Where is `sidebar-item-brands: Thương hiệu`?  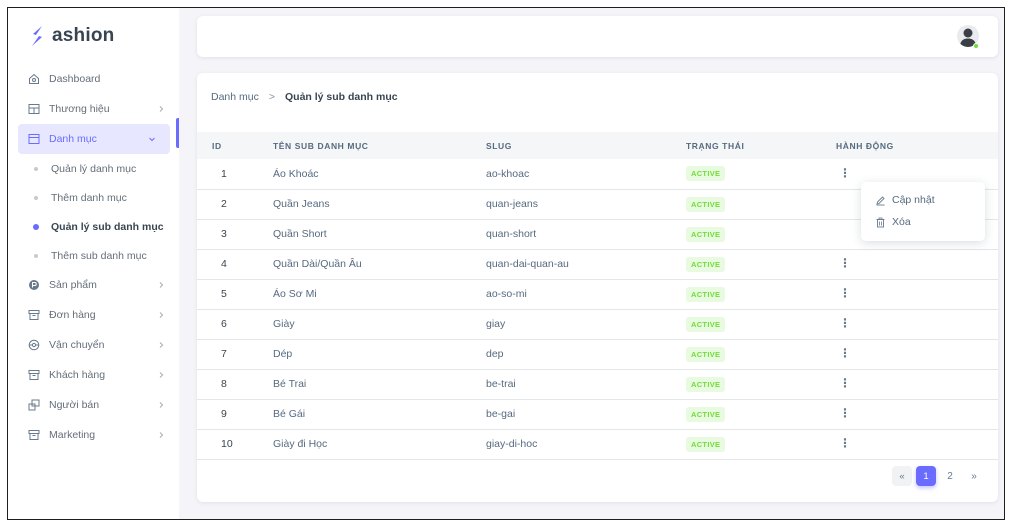 sidebar-item-brands: Thương hiệu is located at coordinates (93, 109).